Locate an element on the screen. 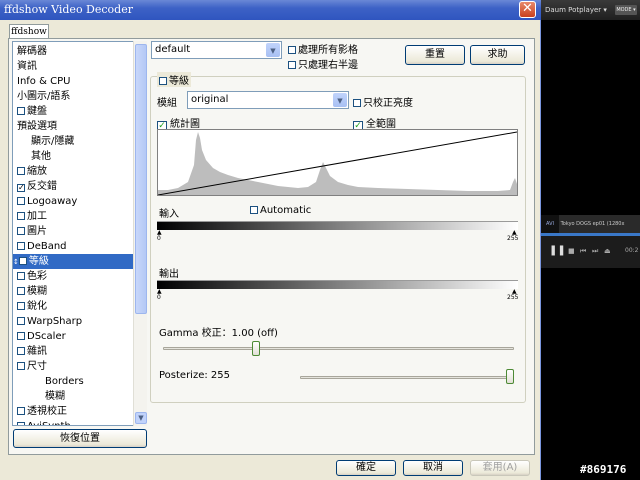  window-titlebar: ffdshow Video Decoder is located at coordinates (270, 10).